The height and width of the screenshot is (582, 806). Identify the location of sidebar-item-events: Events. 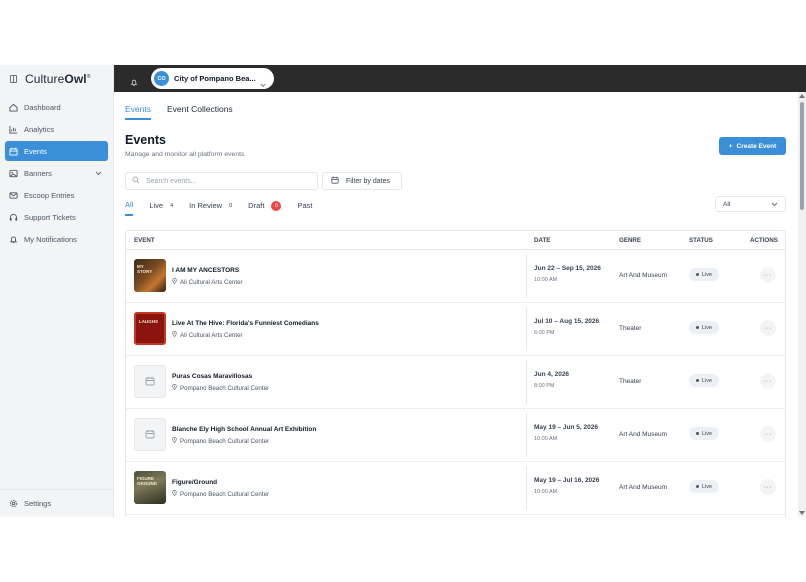
(56, 151).